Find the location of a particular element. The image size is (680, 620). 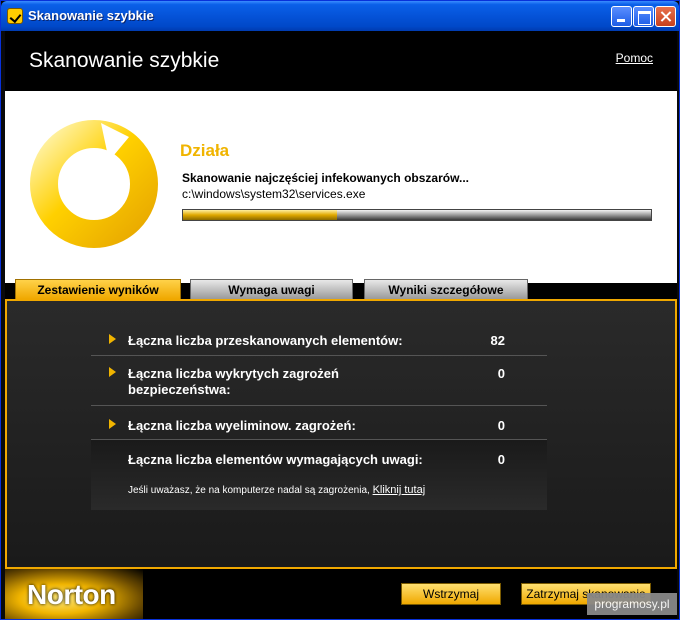

maximize-button is located at coordinates (643, 16).